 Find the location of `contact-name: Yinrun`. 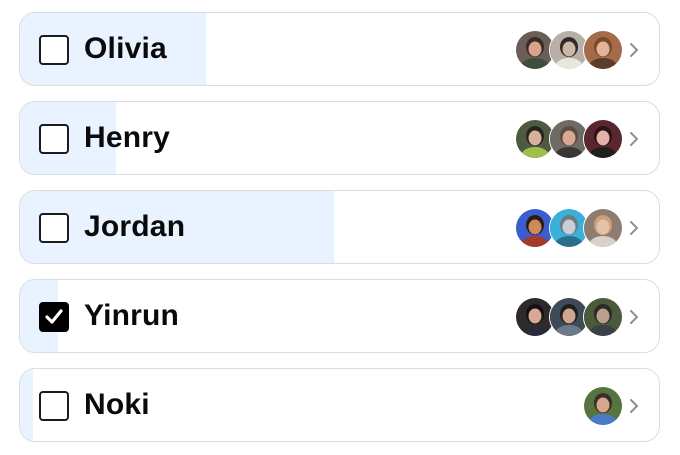

contact-name: Yinrun is located at coordinates (132, 315).